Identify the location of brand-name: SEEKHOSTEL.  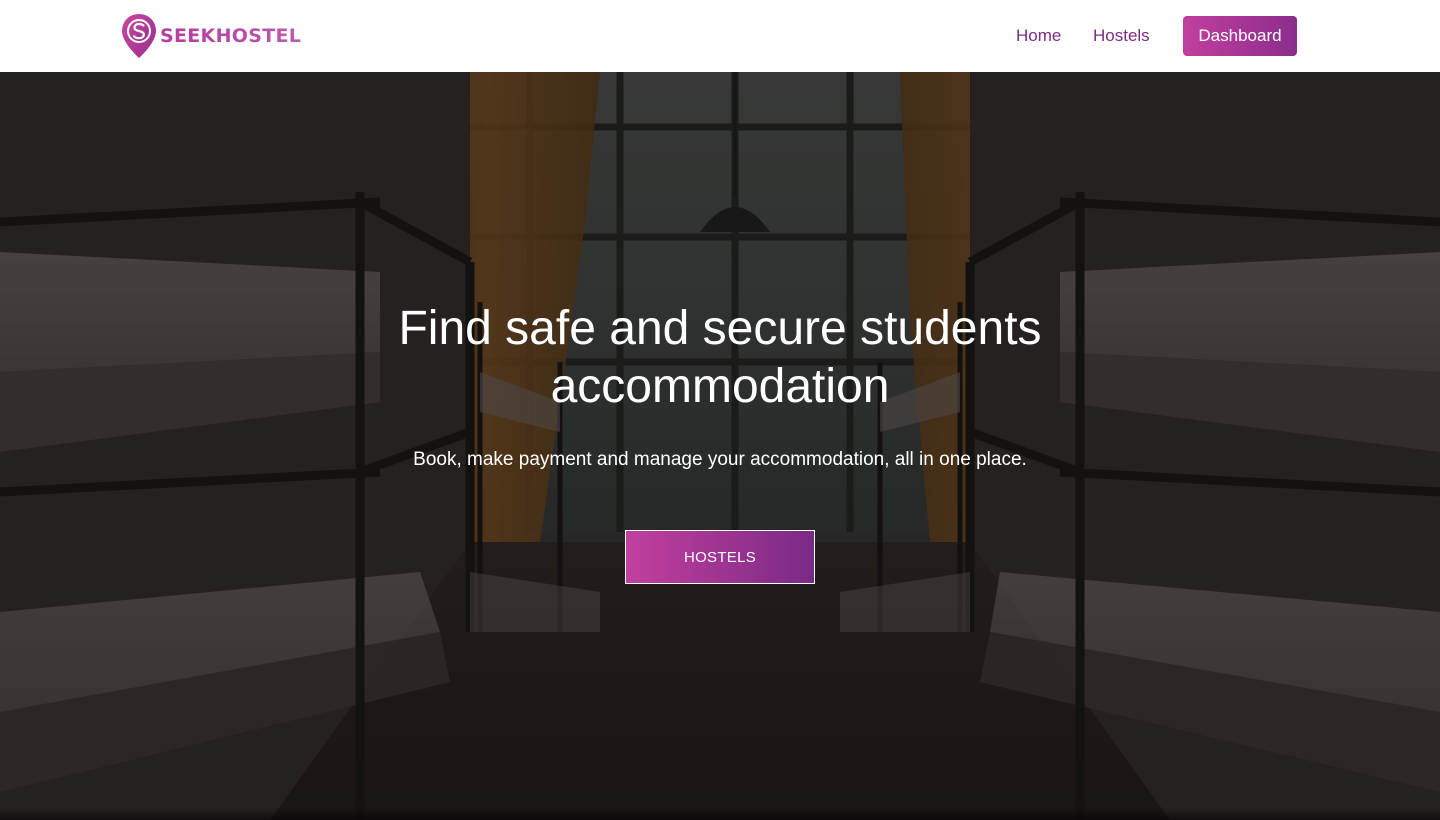
(231, 36).